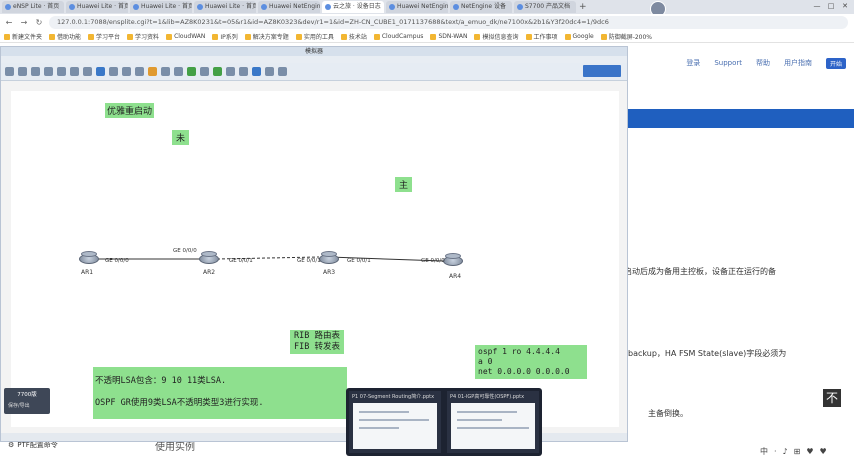 The width and height of the screenshot is (854, 458). I want to click on pan-icon, so click(113, 71).